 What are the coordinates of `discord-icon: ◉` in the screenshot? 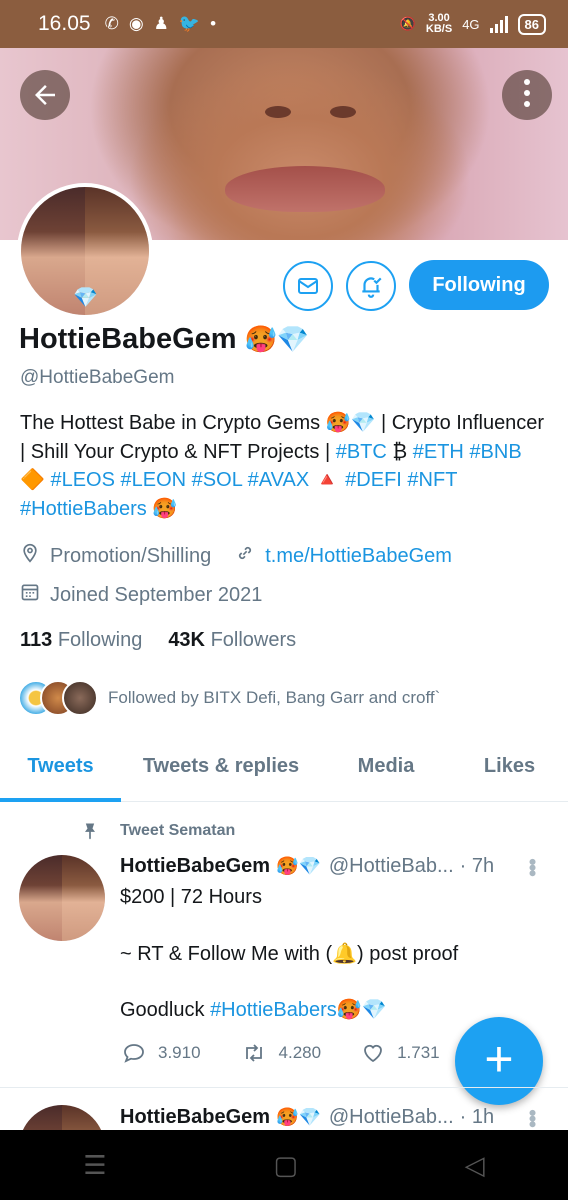 It's located at (136, 23).